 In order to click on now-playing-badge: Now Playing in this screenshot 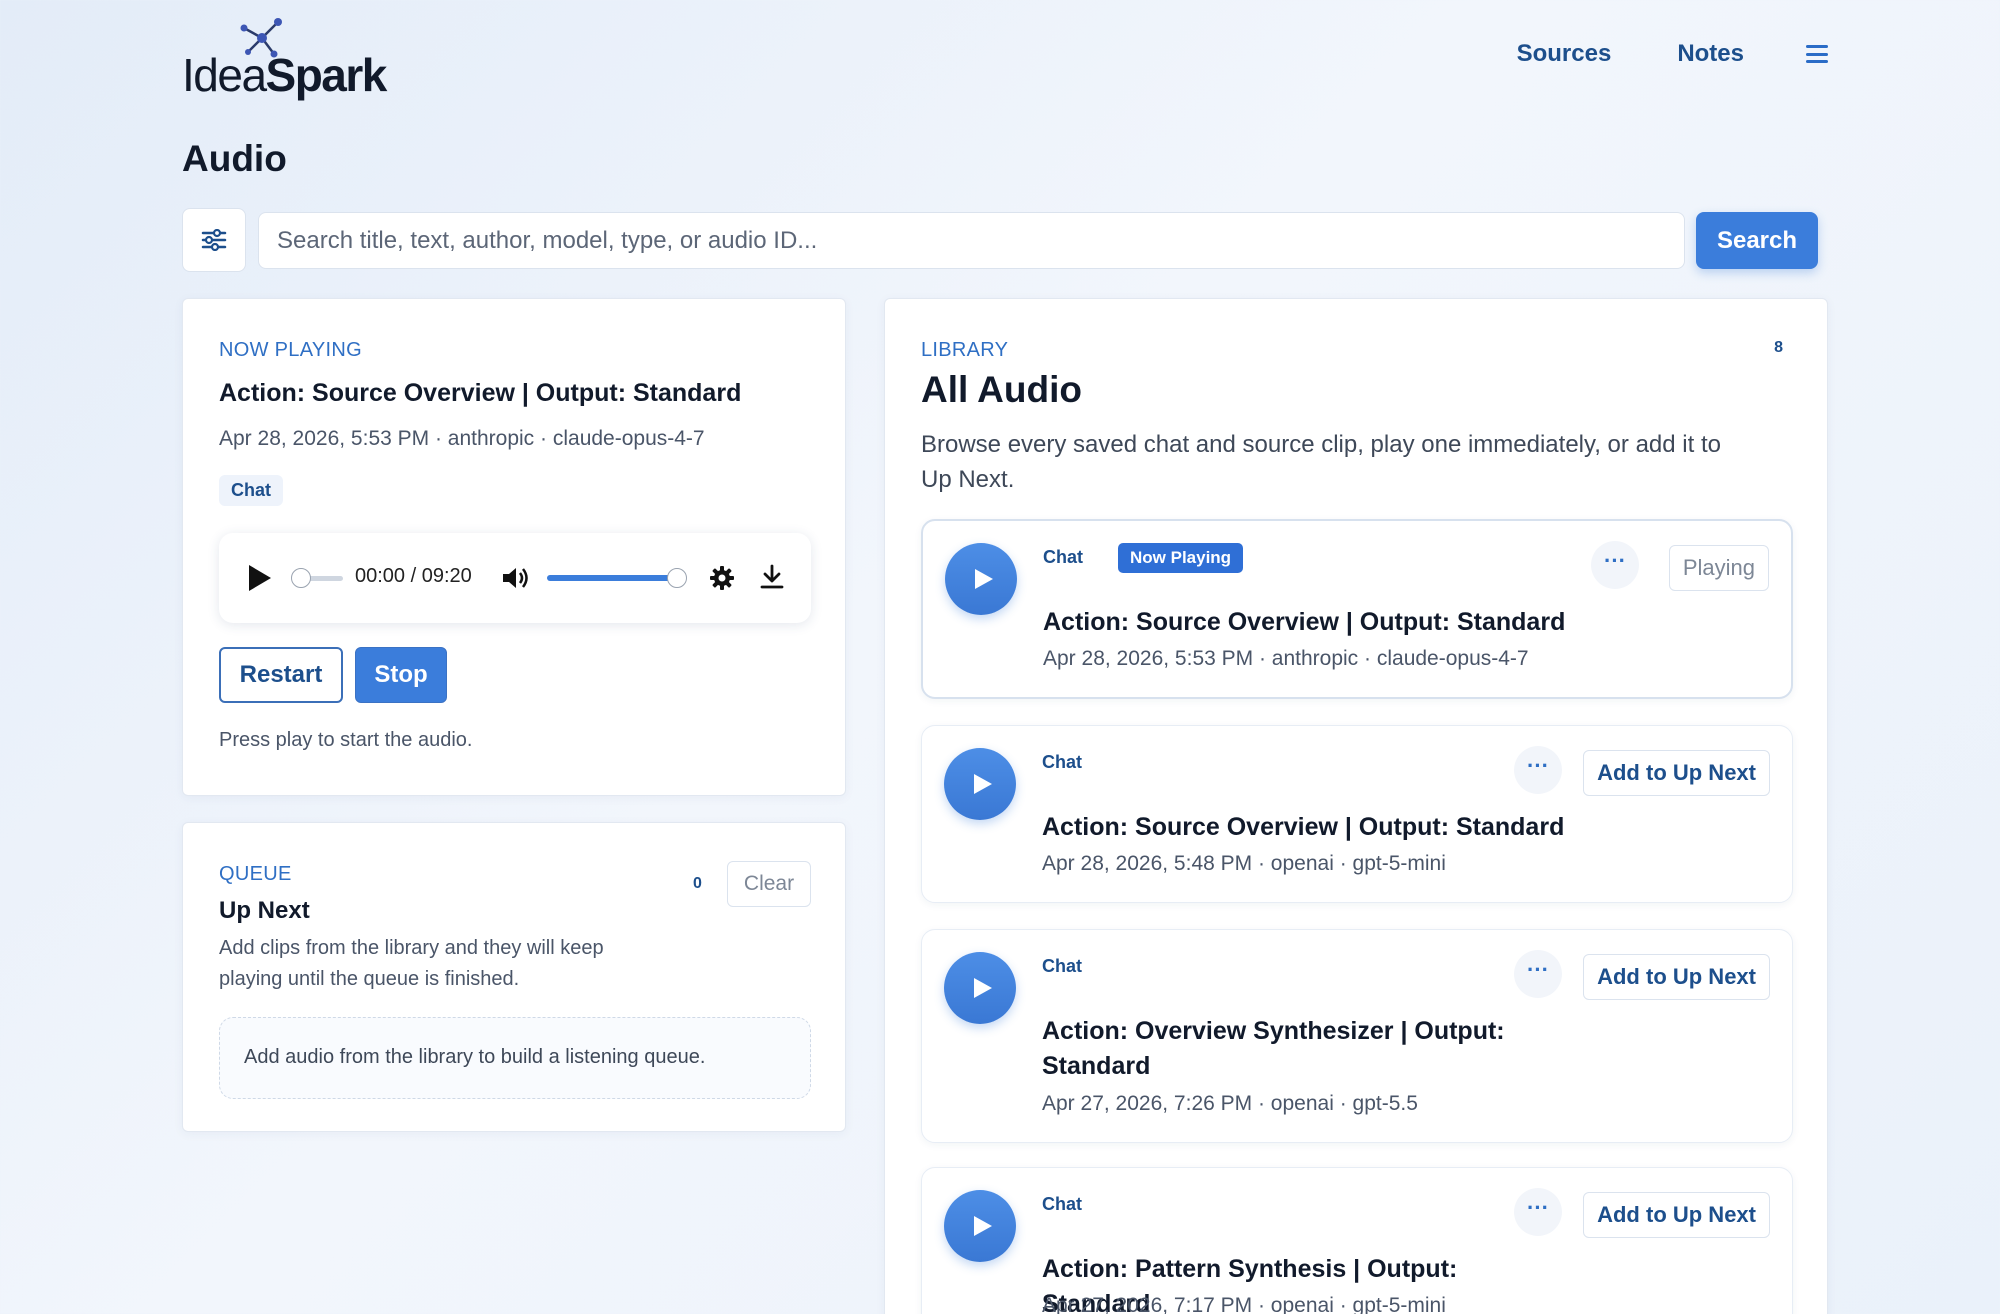, I will do `click(1181, 558)`.